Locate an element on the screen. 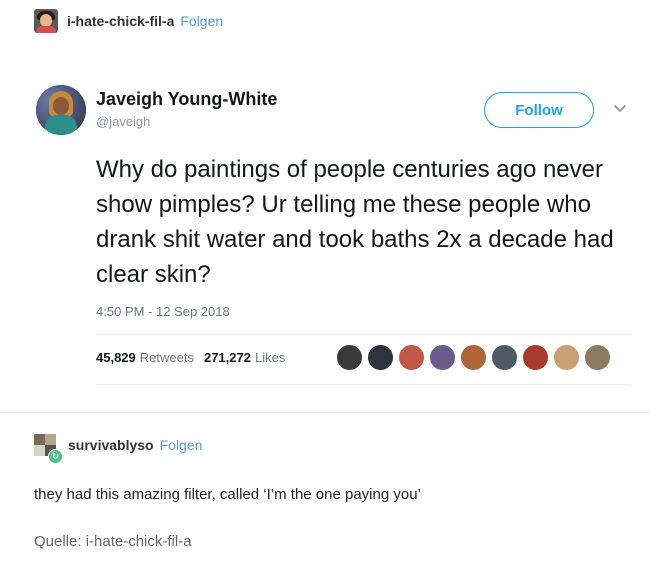 The height and width of the screenshot is (566, 650). likes-stat: 271,272 Likes is located at coordinates (244, 357).